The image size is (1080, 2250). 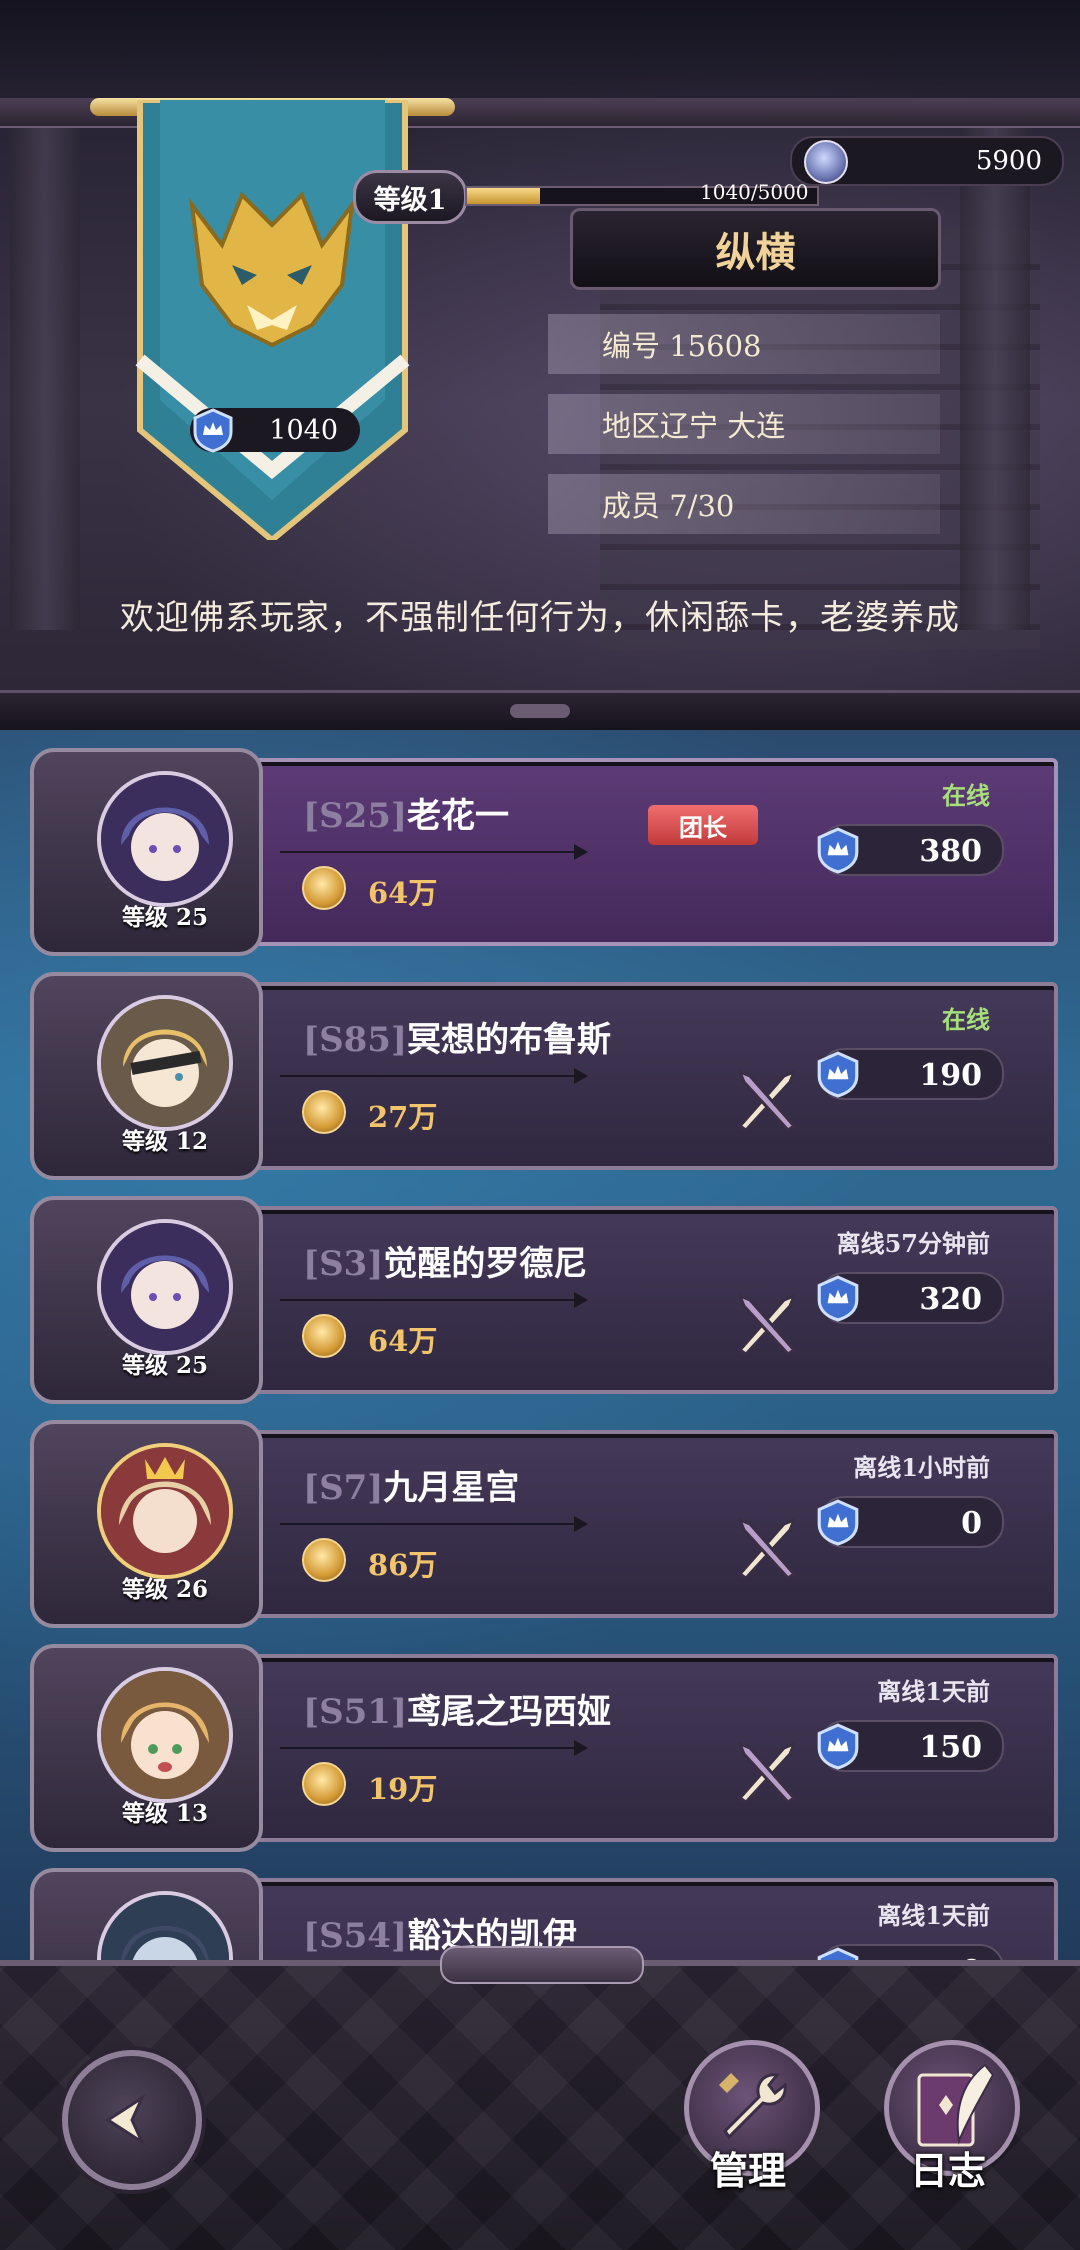 I want to click on member-server: [S3], so click(x=343, y=1264).